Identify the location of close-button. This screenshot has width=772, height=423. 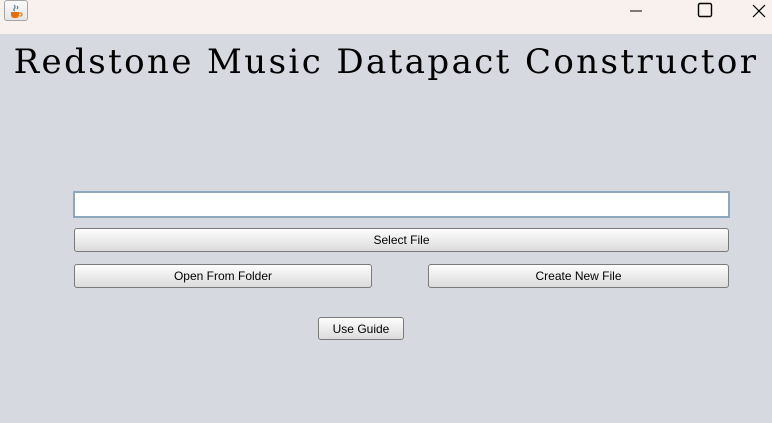
(762, 12).